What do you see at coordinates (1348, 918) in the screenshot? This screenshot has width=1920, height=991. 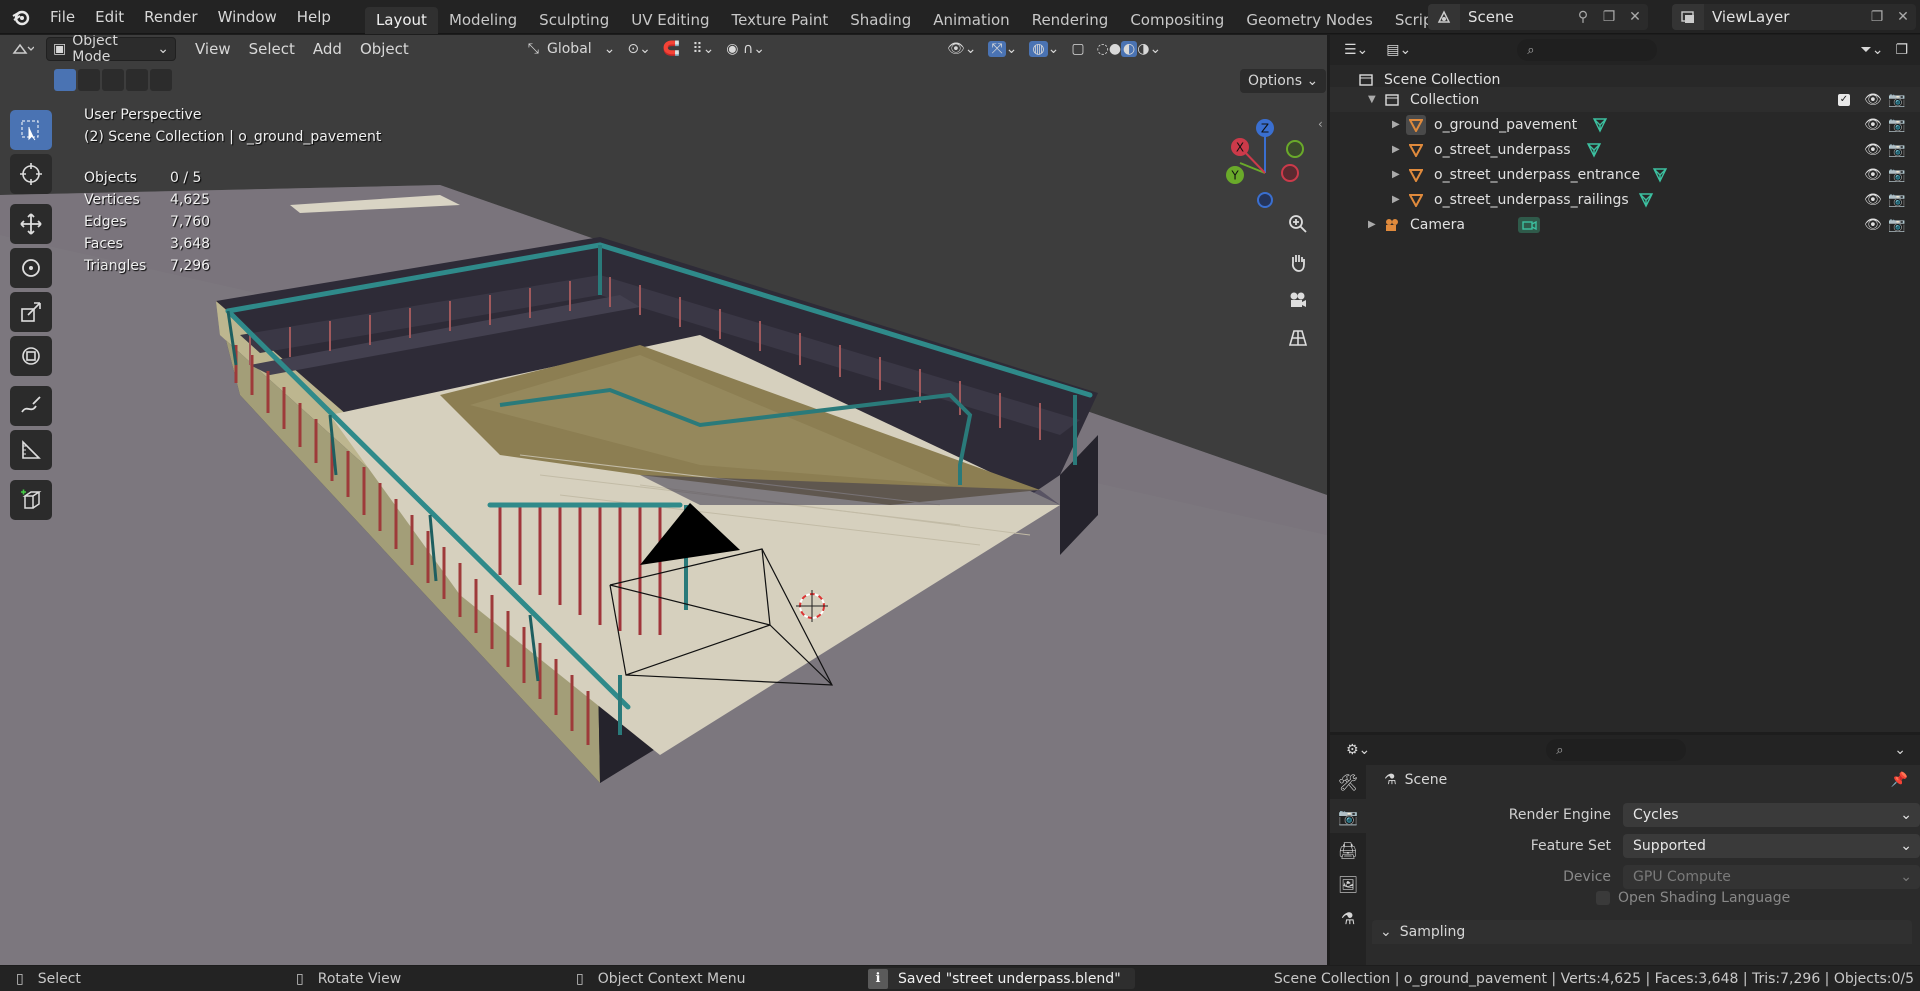 I see `scene-tab-icon: ⚗` at bounding box center [1348, 918].